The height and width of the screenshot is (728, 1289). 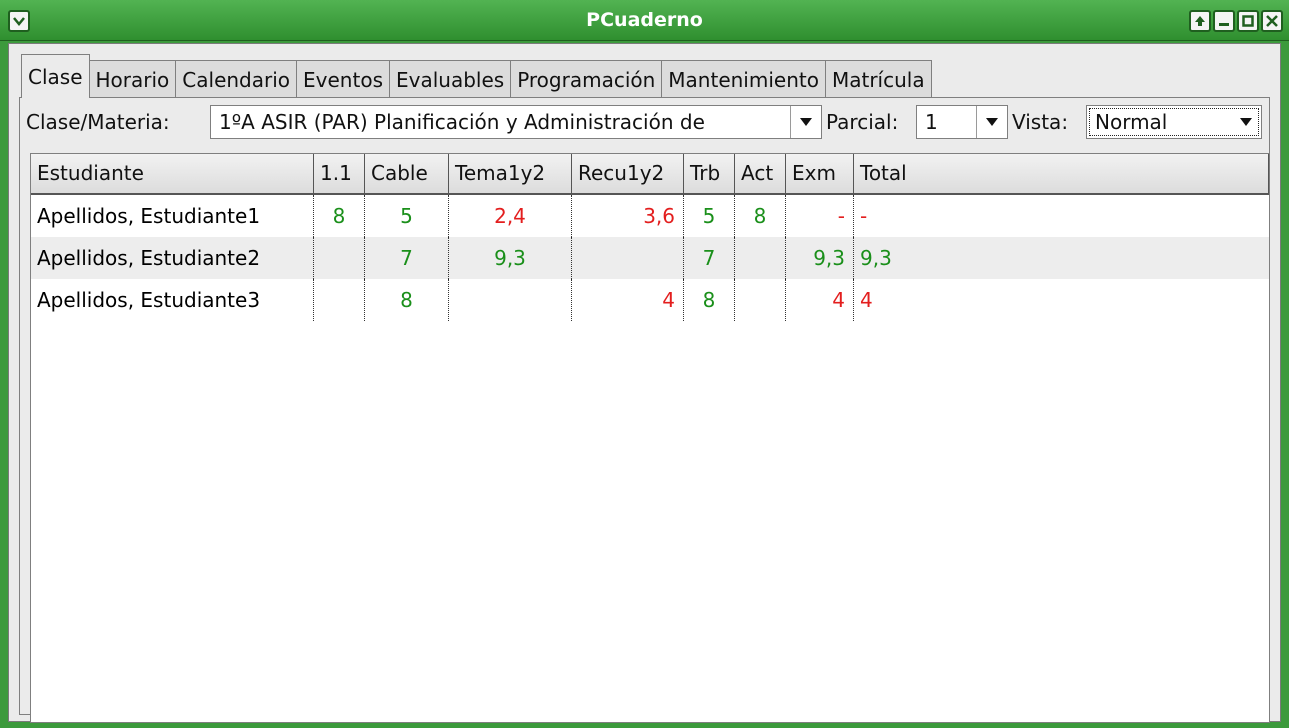 I want to click on parcial-select: 1, so click(x=962, y=122).